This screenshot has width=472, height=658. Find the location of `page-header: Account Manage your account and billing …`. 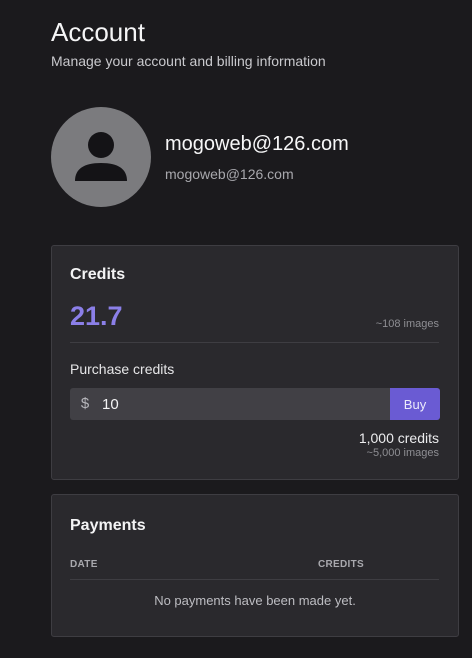

page-header: Account Manage your account and billing … is located at coordinates (188, 43).